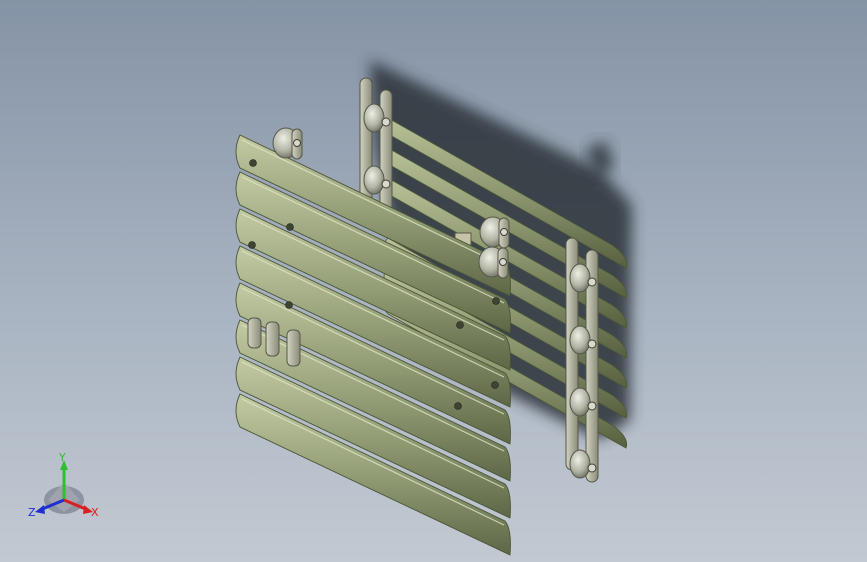  Describe the element at coordinates (63, 485) in the screenshot. I see `view-triad: Y X Z` at that location.